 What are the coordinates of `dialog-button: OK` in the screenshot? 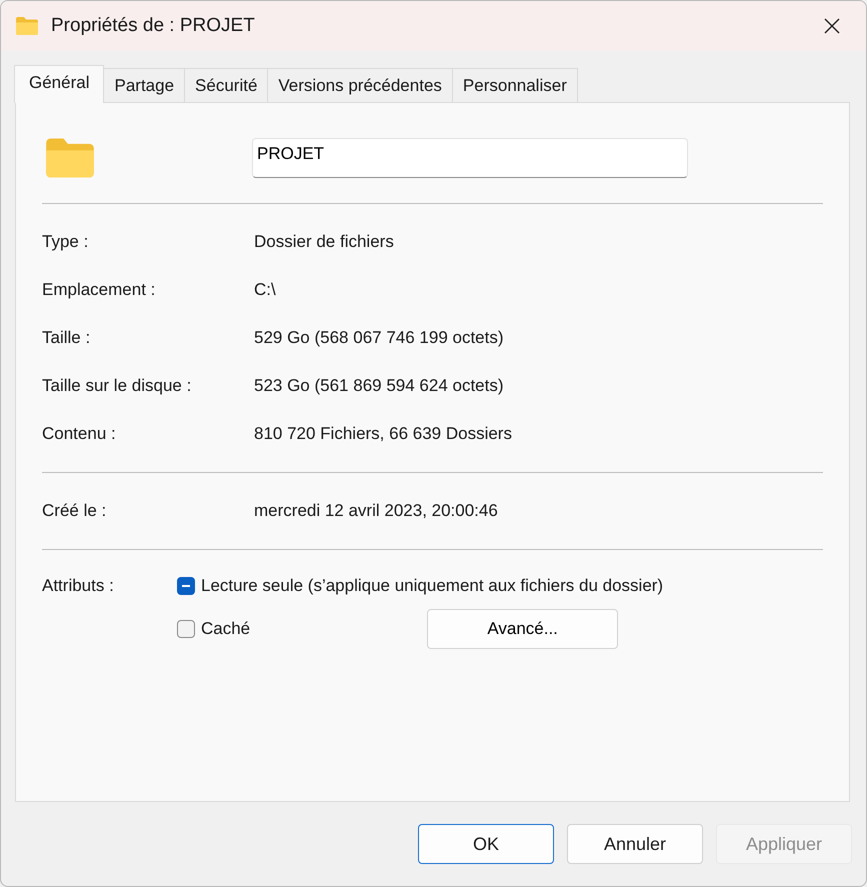 It's located at (486, 844).